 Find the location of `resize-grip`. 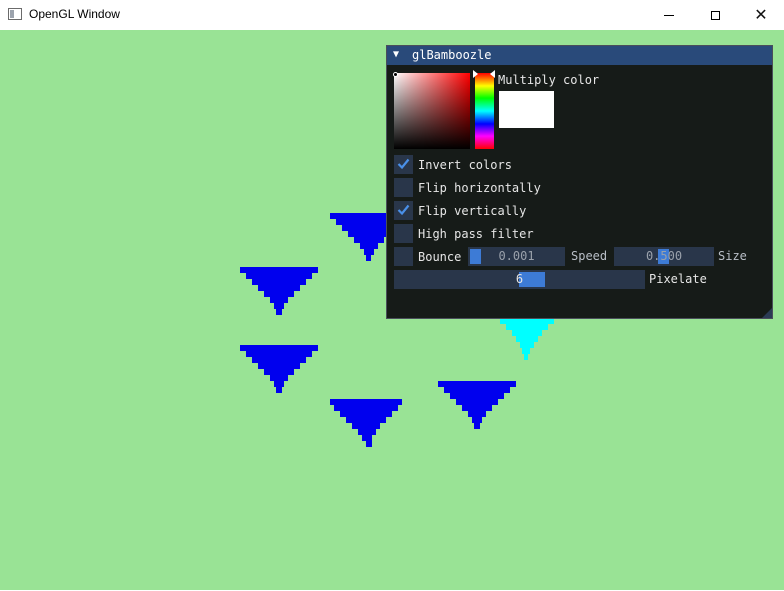

resize-grip is located at coordinates (767, 313).